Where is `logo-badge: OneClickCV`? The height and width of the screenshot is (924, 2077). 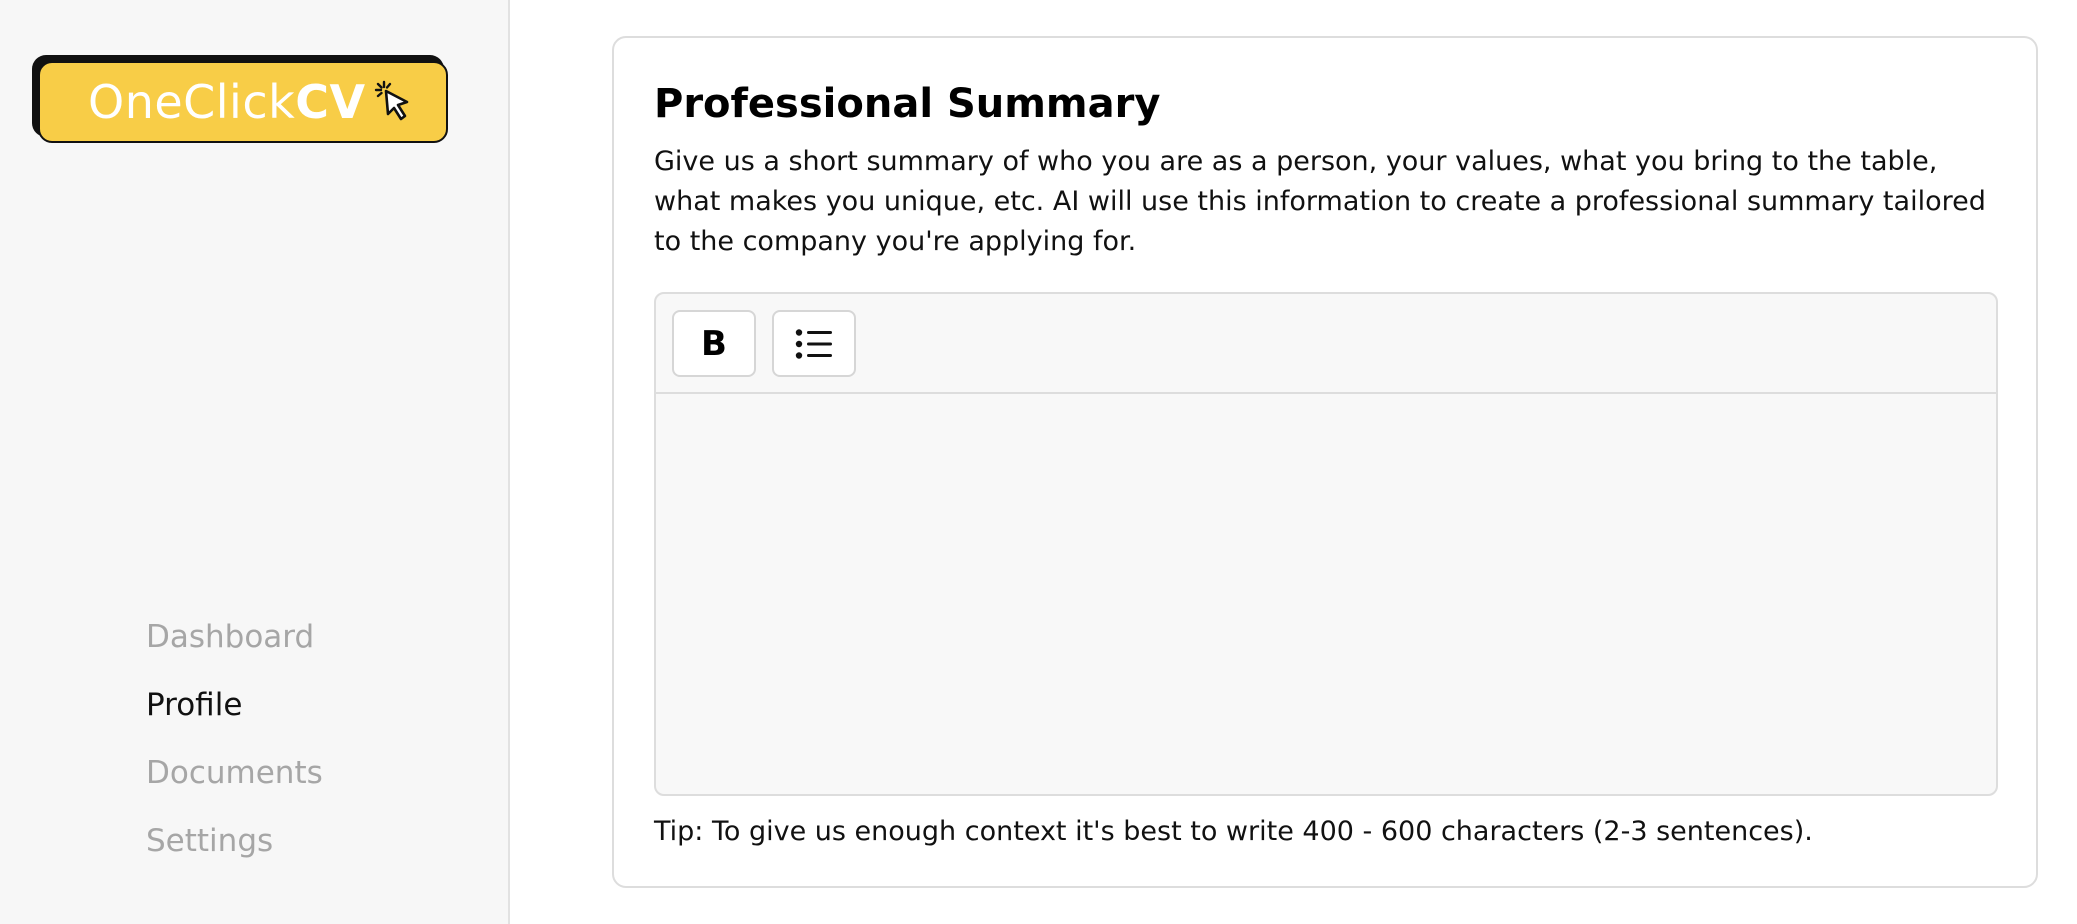 logo-badge: OneClickCV is located at coordinates (243, 102).